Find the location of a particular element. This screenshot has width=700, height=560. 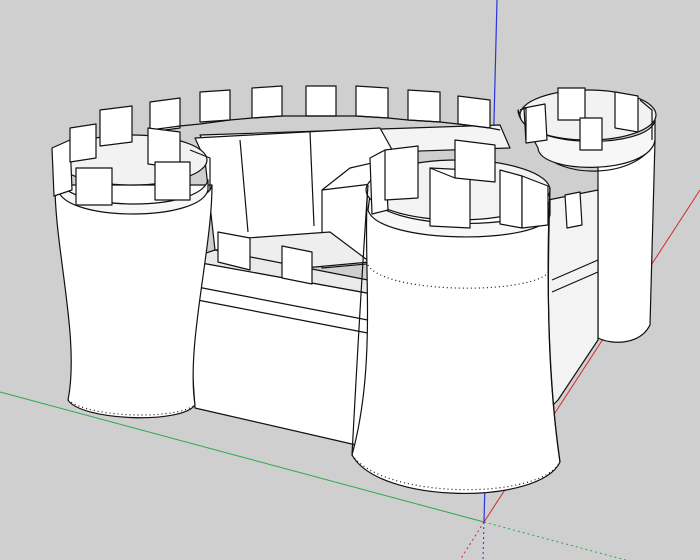

tower-left-front is located at coordinates (132, 262).